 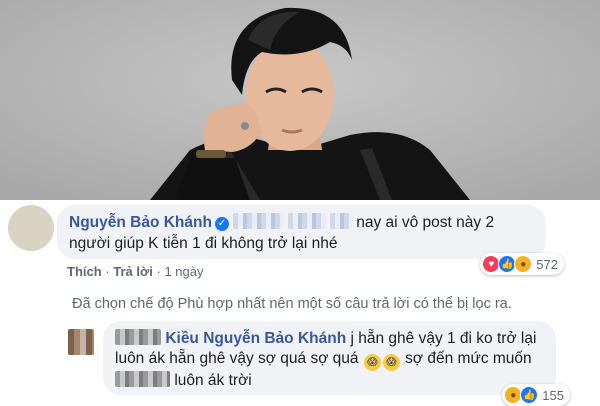 I want to click on comment-text-part: nay ai vô post này 2, so click(x=425, y=222).